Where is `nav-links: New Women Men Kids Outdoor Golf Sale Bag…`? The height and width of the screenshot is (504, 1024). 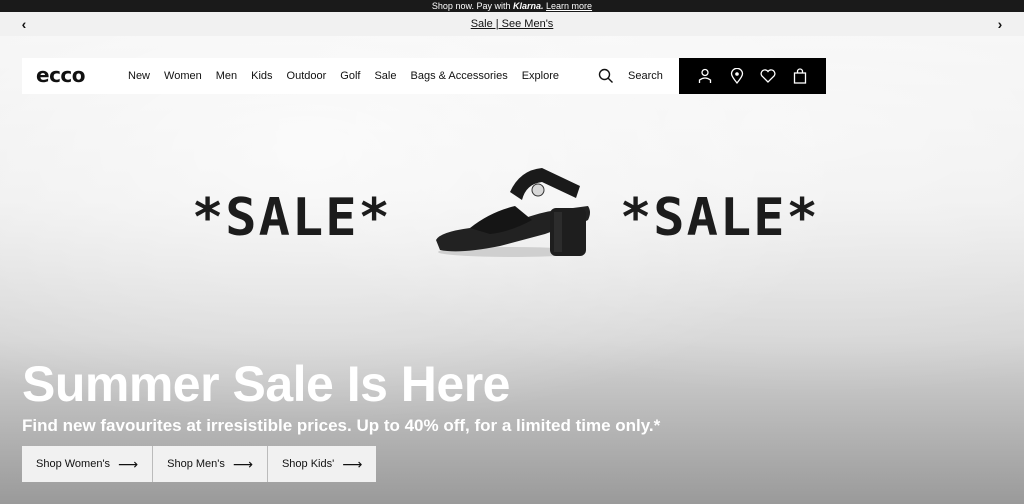 nav-links: New Women Men Kids Outdoor Golf Sale Bag… is located at coordinates (350, 76).